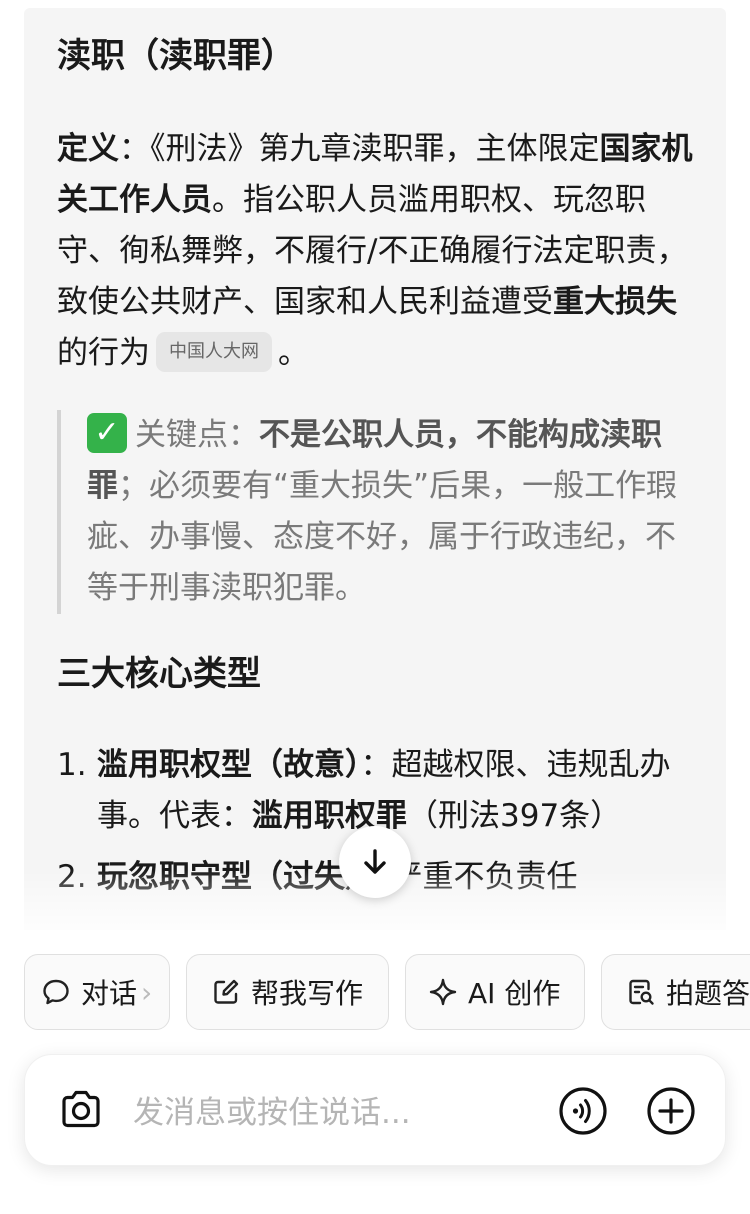  Describe the element at coordinates (226, 991) in the screenshot. I see `edit-icon` at that location.